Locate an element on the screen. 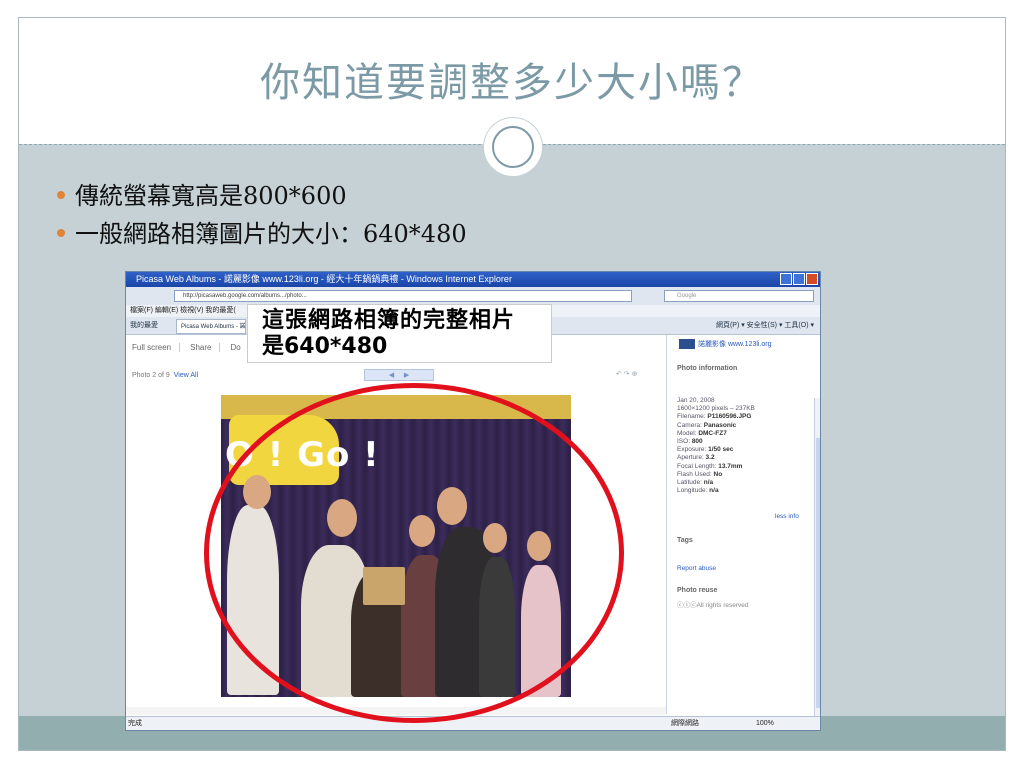 Image resolution: width=1024 pixels, height=768 pixels. zoom-level: 100% is located at coordinates (765, 723).